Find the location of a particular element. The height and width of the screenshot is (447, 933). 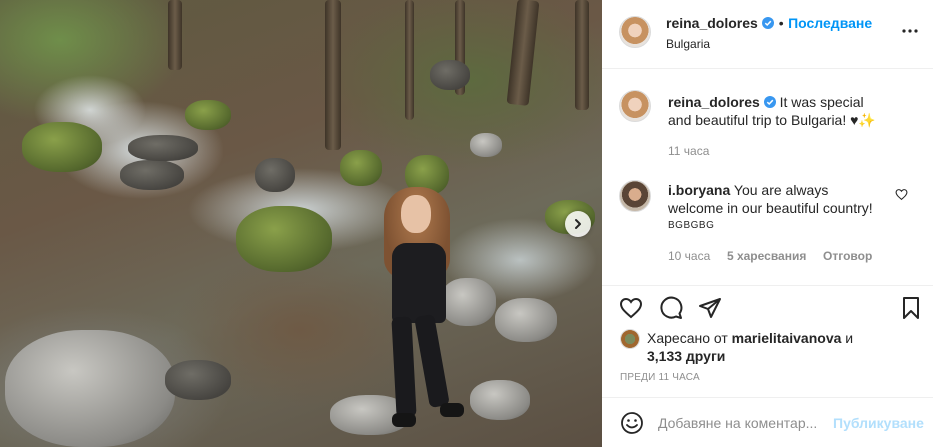

author-line: reina_dolores • Последване is located at coordinates (769, 24).